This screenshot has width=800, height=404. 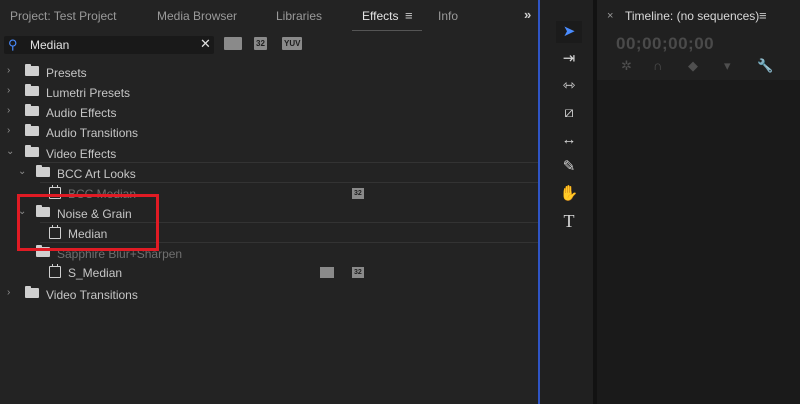 What do you see at coordinates (233, 43) in the screenshot?
I see `accelerated-effects-filter-icon` at bounding box center [233, 43].